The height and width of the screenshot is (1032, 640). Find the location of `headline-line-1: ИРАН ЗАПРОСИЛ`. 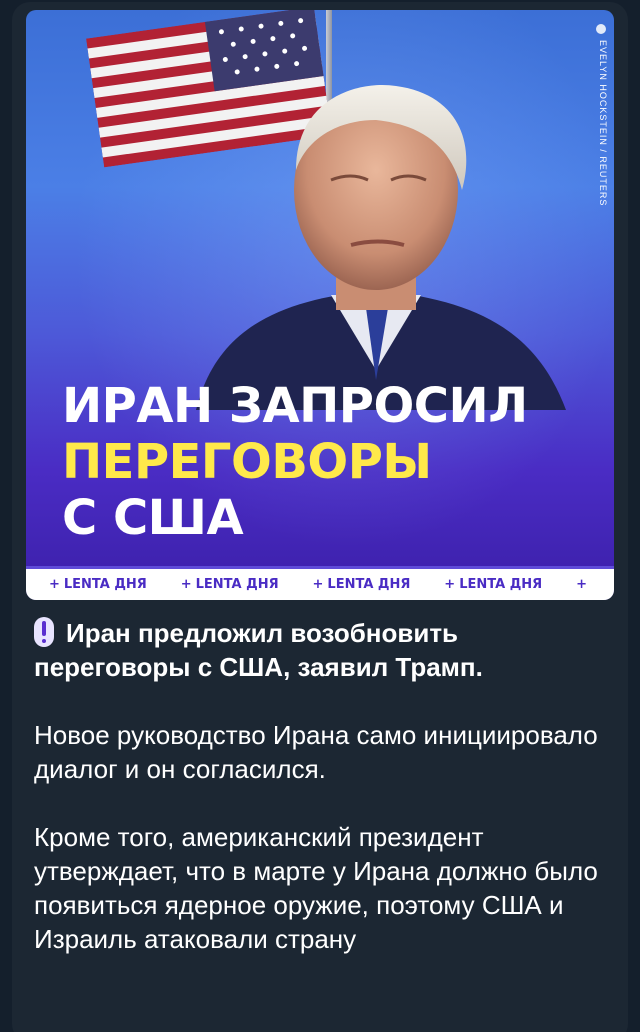

headline-line-1: ИРАН ЗАПРОСИЛ is located at coordinates (295, 406).